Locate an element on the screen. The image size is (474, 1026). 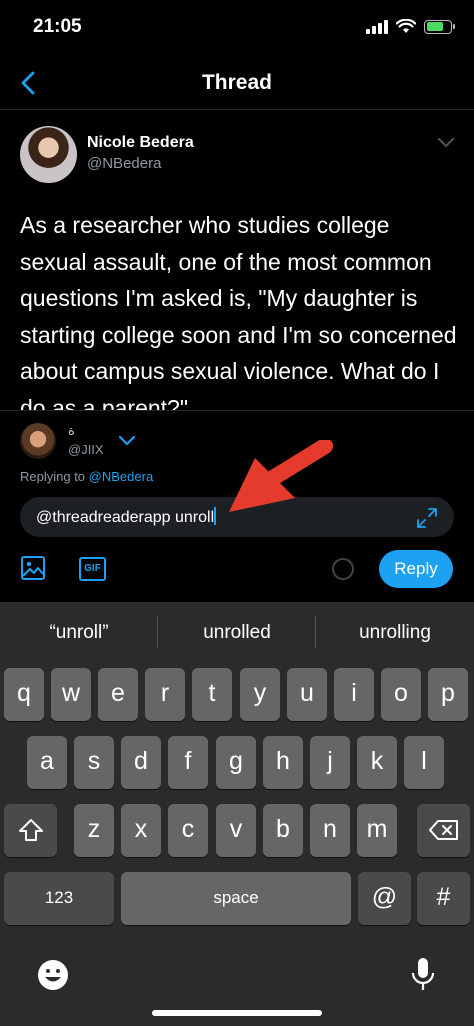
key: o is located at coordinates (401, 694).